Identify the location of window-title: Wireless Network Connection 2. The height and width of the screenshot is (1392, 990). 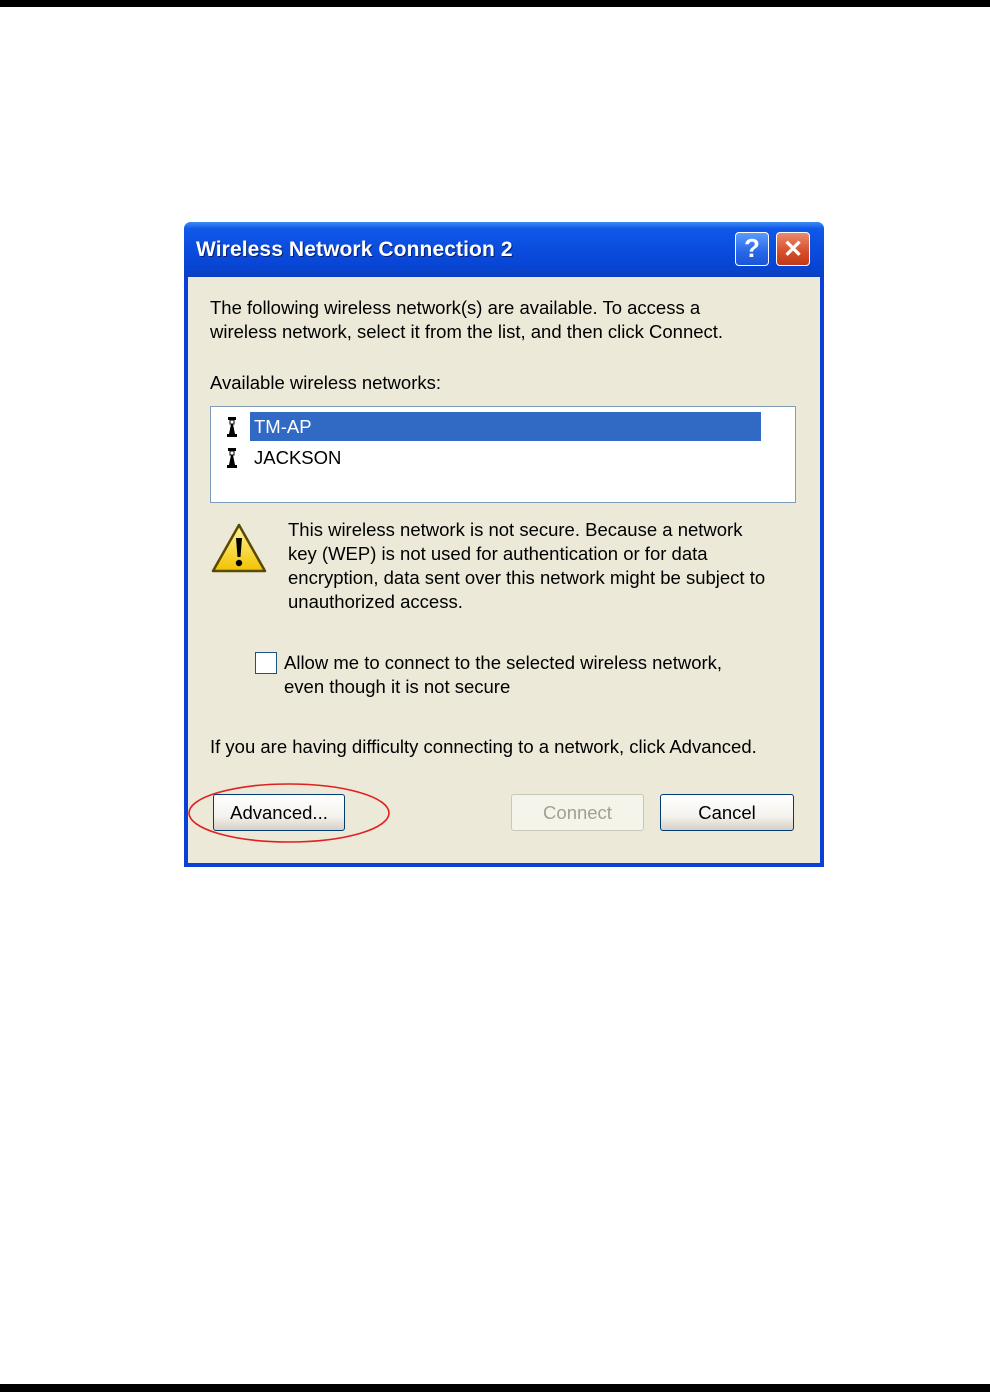
(354, 249).